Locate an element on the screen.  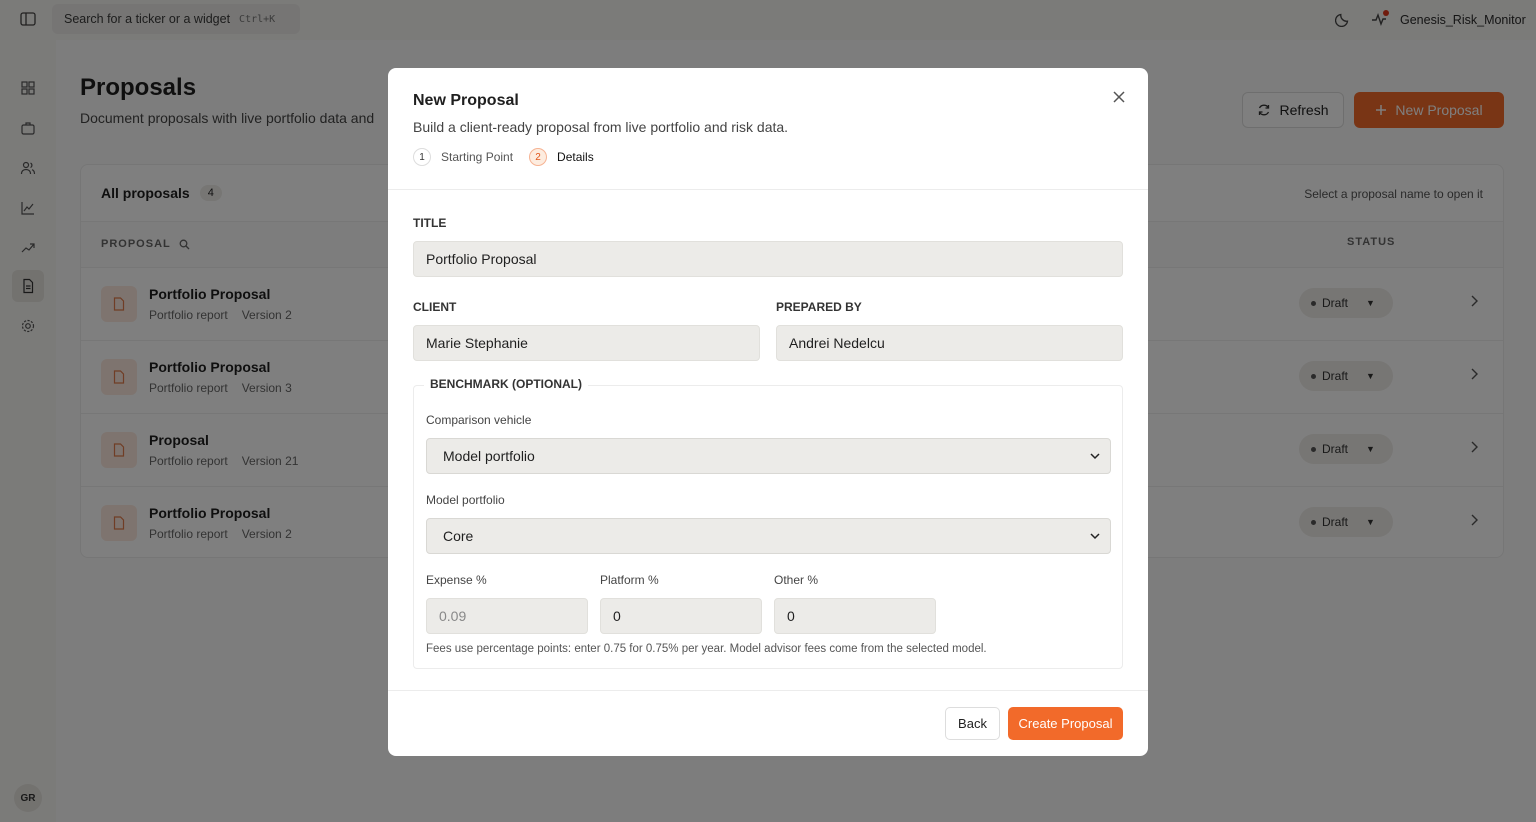
step-number: 1 is located at coordinates (422, 157).